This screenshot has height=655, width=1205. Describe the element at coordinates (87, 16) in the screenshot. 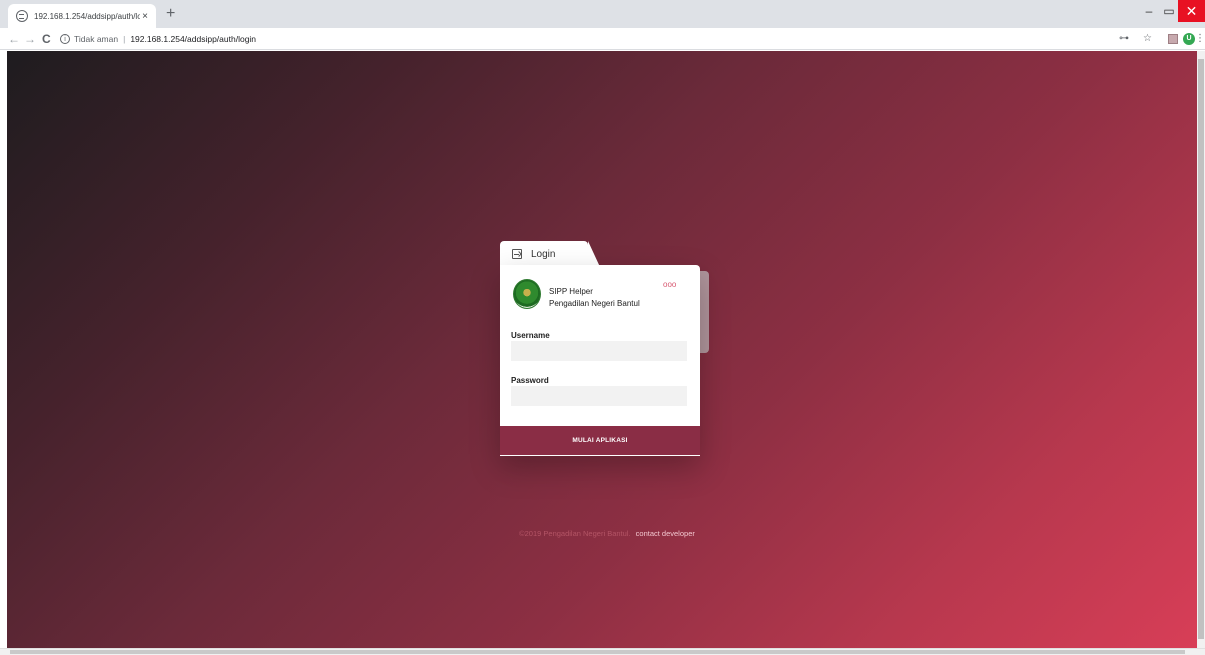

I see `tab-title: 192.168.1.254/addsipp/auth/logi` at that location.